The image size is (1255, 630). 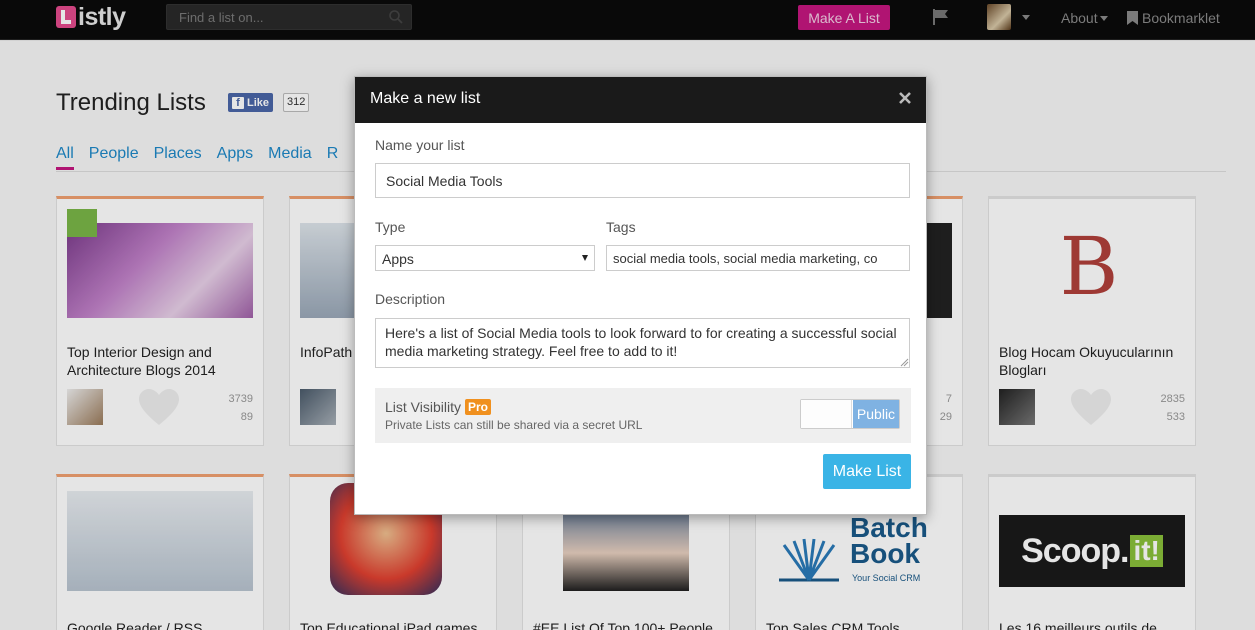 I want to click on modal-title: Make a new list, so click(x=425, y=98).